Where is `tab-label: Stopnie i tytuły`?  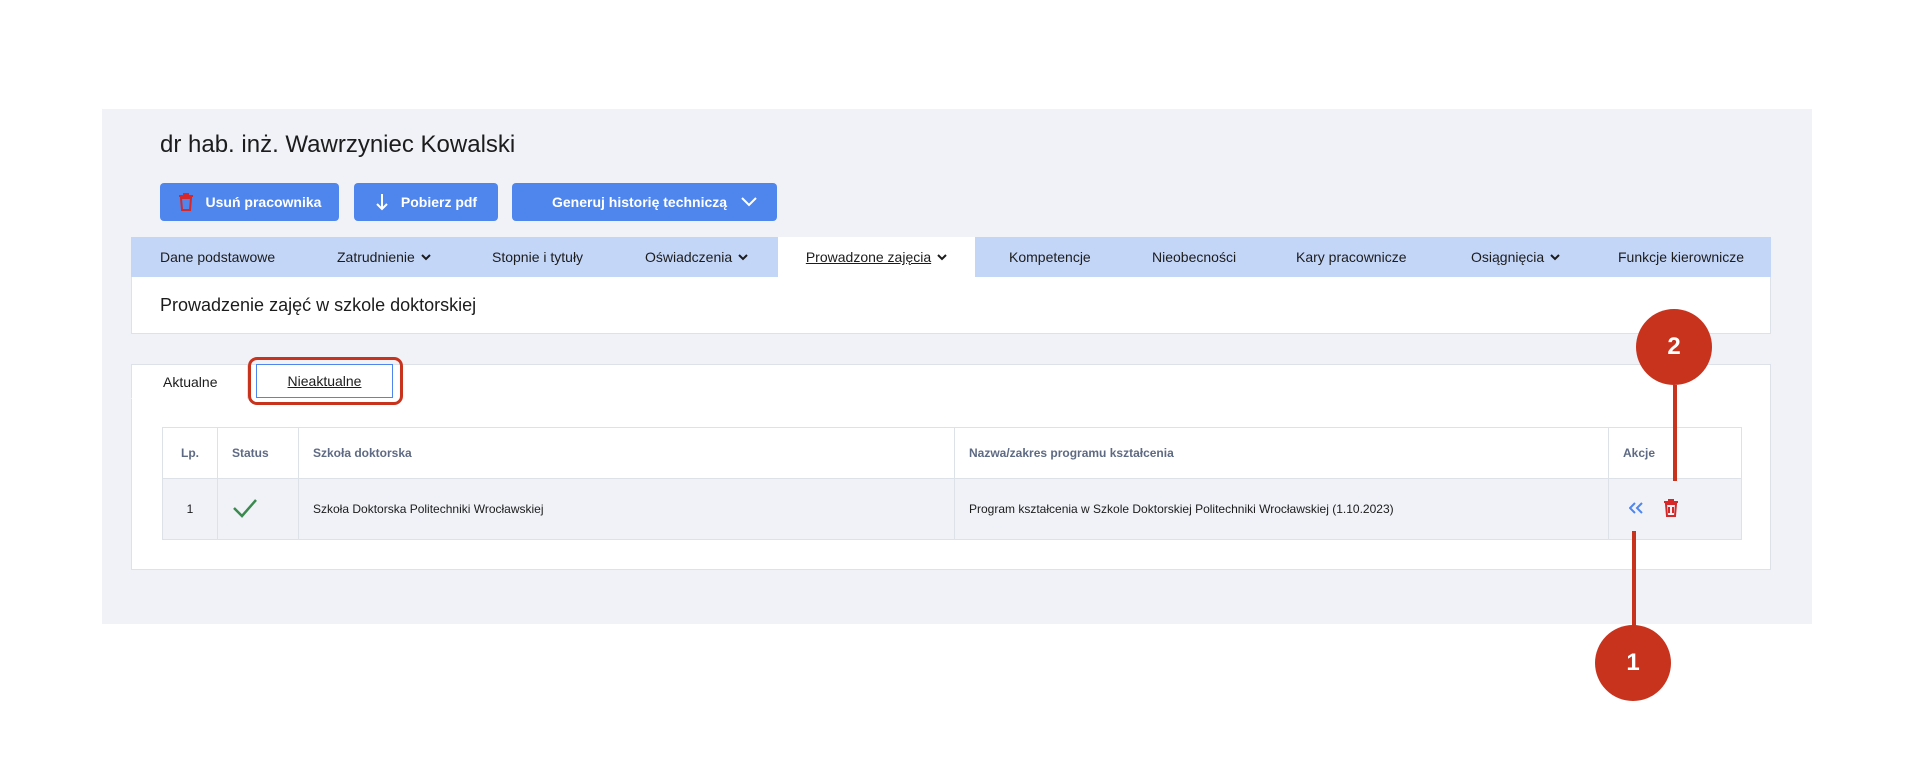 tab-label: Stopnie i tytuły is located at coordinates (538, 257).